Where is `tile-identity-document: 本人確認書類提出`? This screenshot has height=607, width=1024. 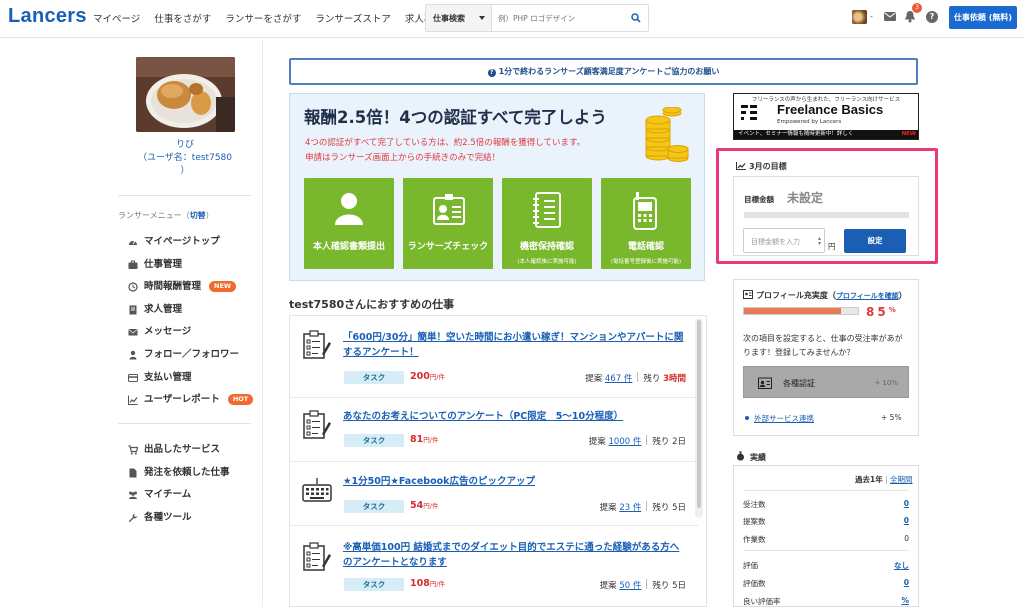
tile-identity-document: 本人確認書類提出 is located at coordinates (349, 223).